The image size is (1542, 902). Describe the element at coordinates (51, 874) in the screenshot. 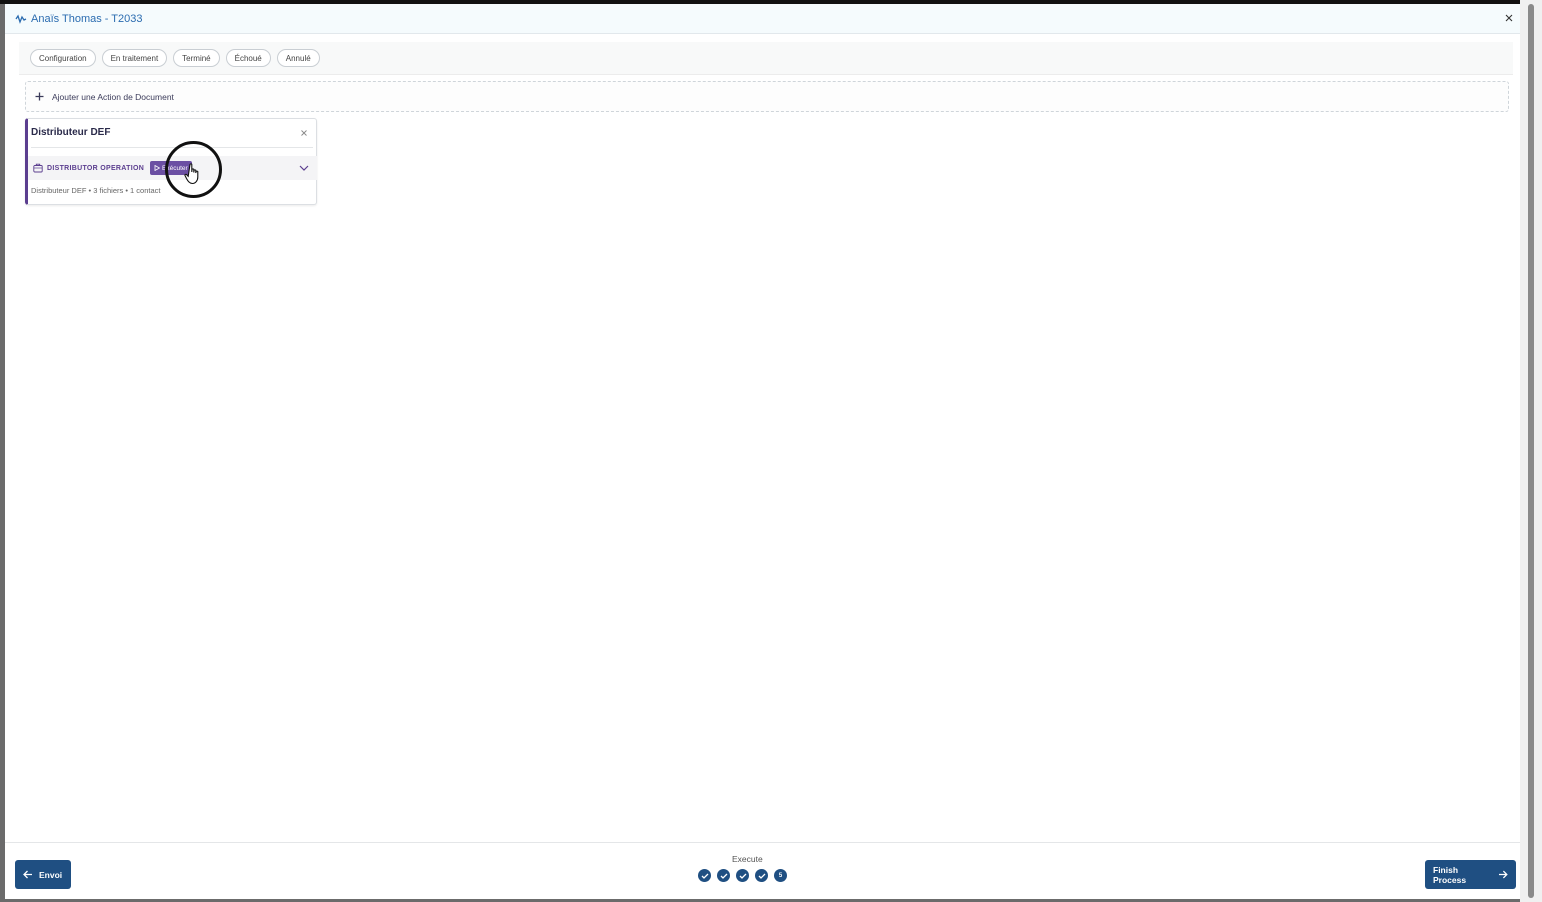

I see `back-label: Envoi` at that location.